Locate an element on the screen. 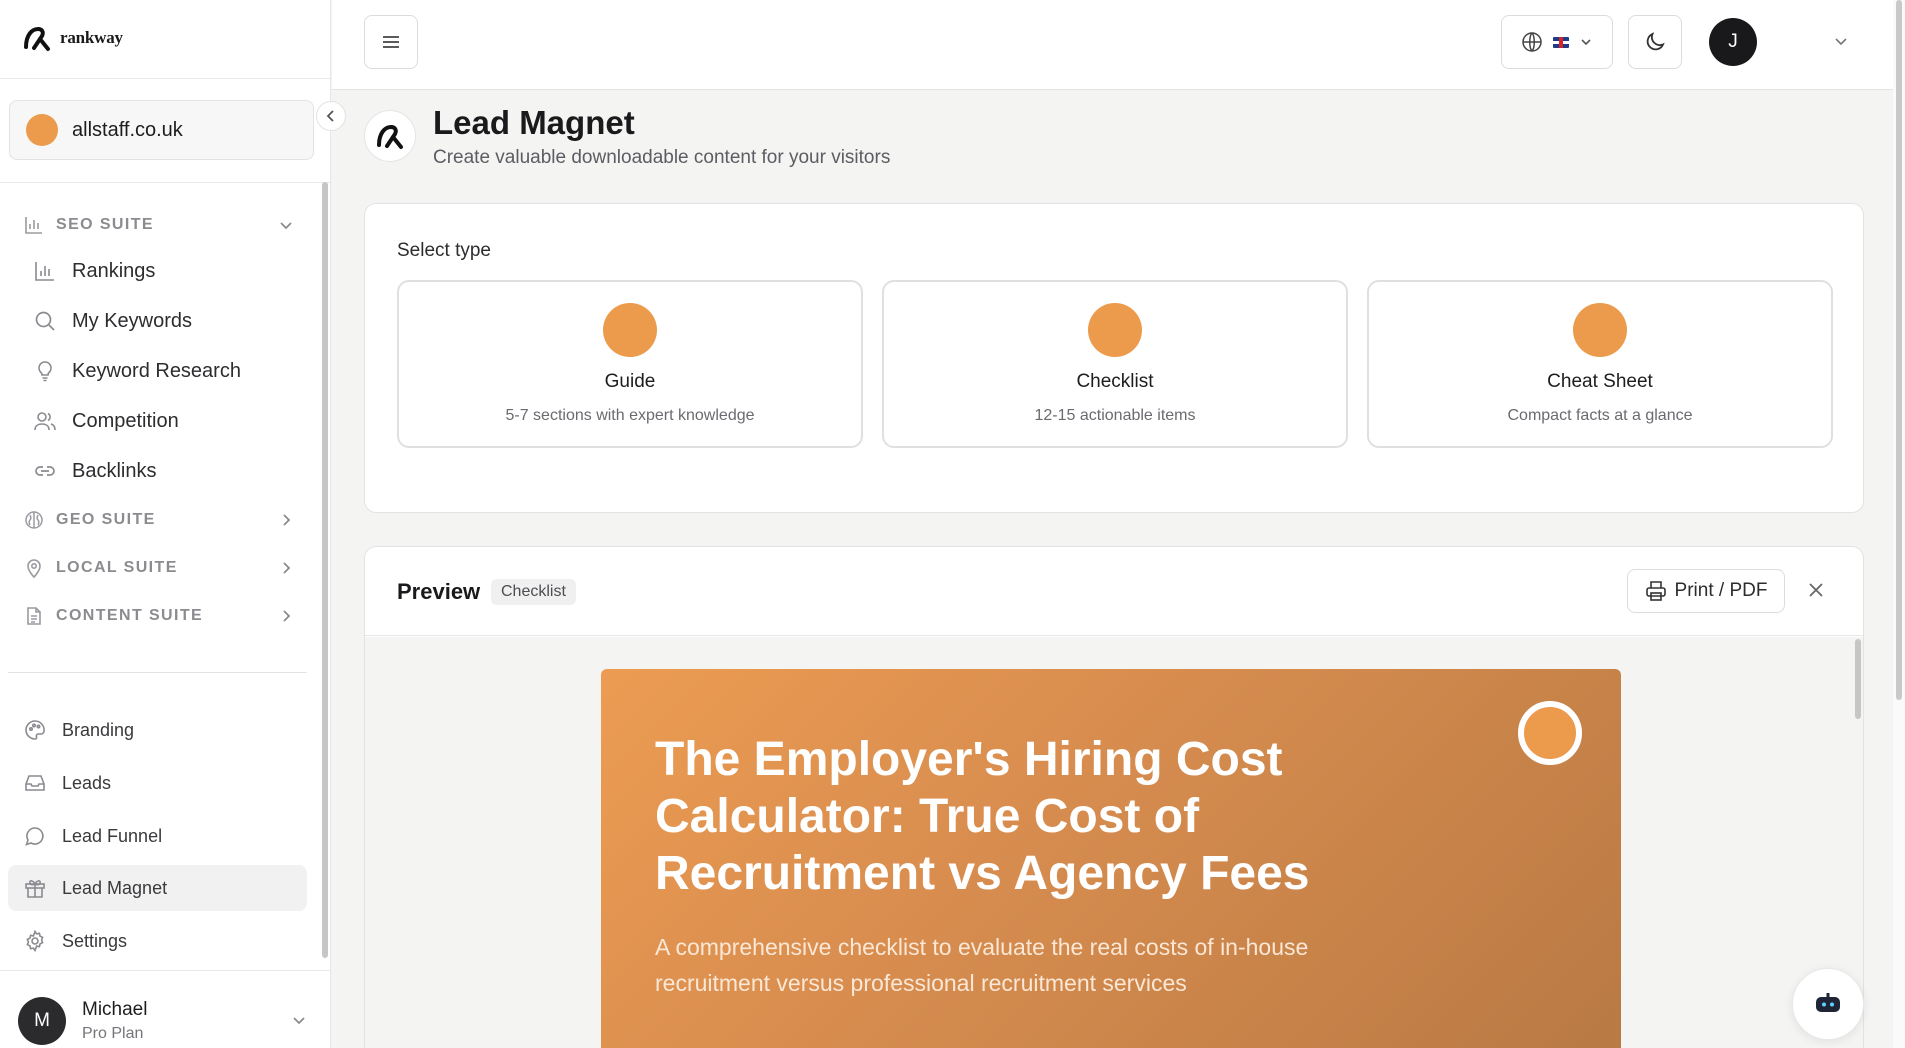 The width and height of the screenshot is (1905, 1048). site-name: allstaff.co.uk is located at coordinates (127, 129).